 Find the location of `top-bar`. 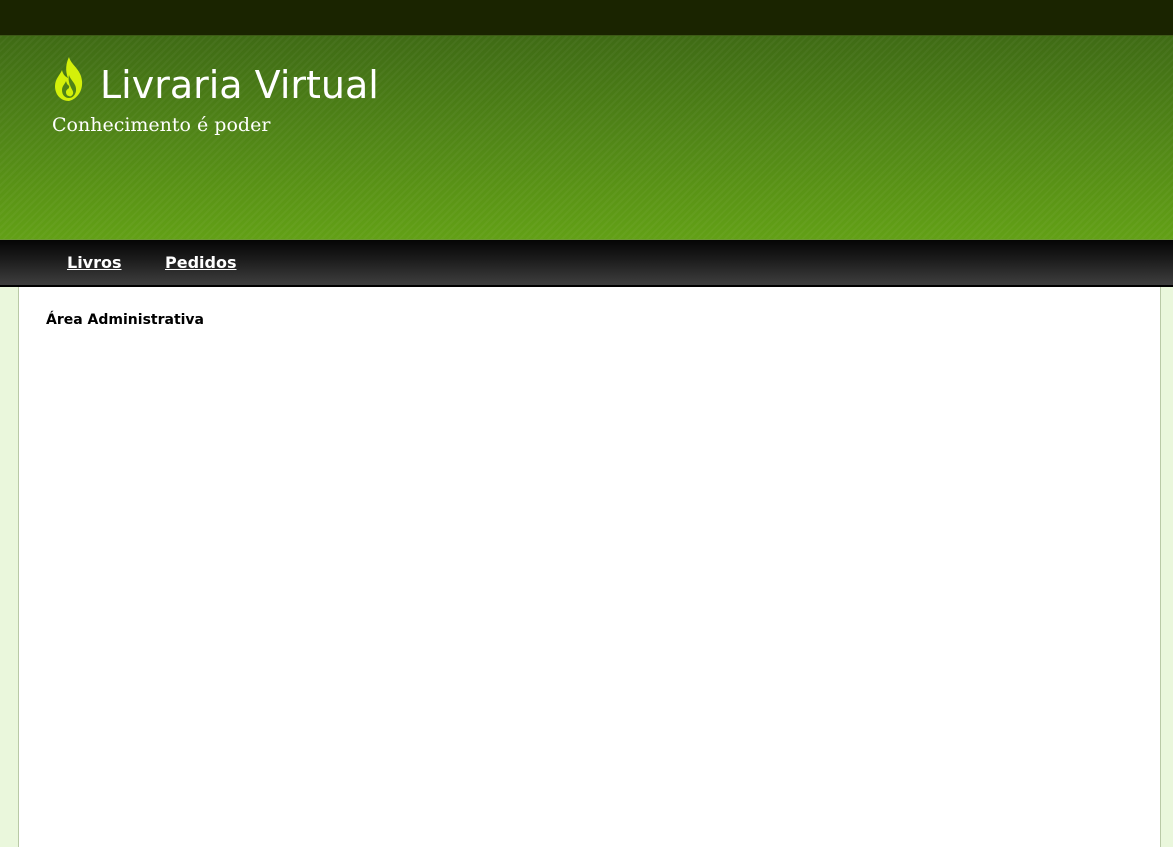

top-bar is located at coordinates (586, 18).